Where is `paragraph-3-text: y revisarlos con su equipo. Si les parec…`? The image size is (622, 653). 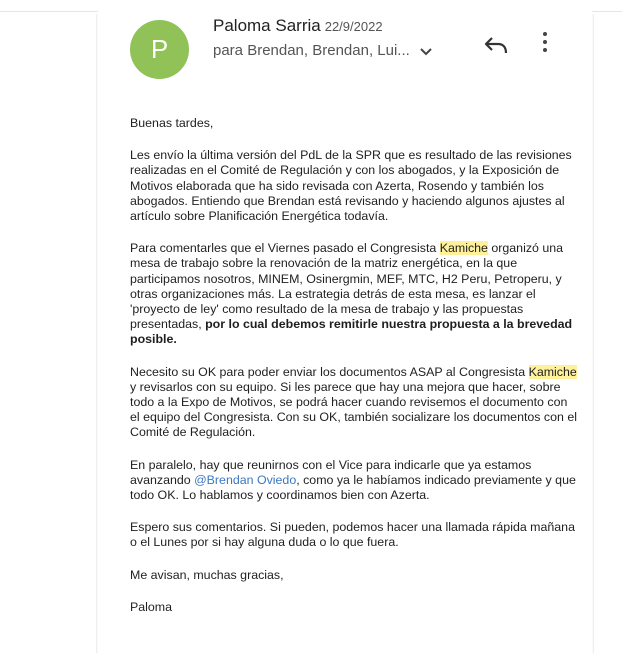
paragraph-3-text: y revisarlos con su equipo. Si les parec… is located at coordinates (353, 409).